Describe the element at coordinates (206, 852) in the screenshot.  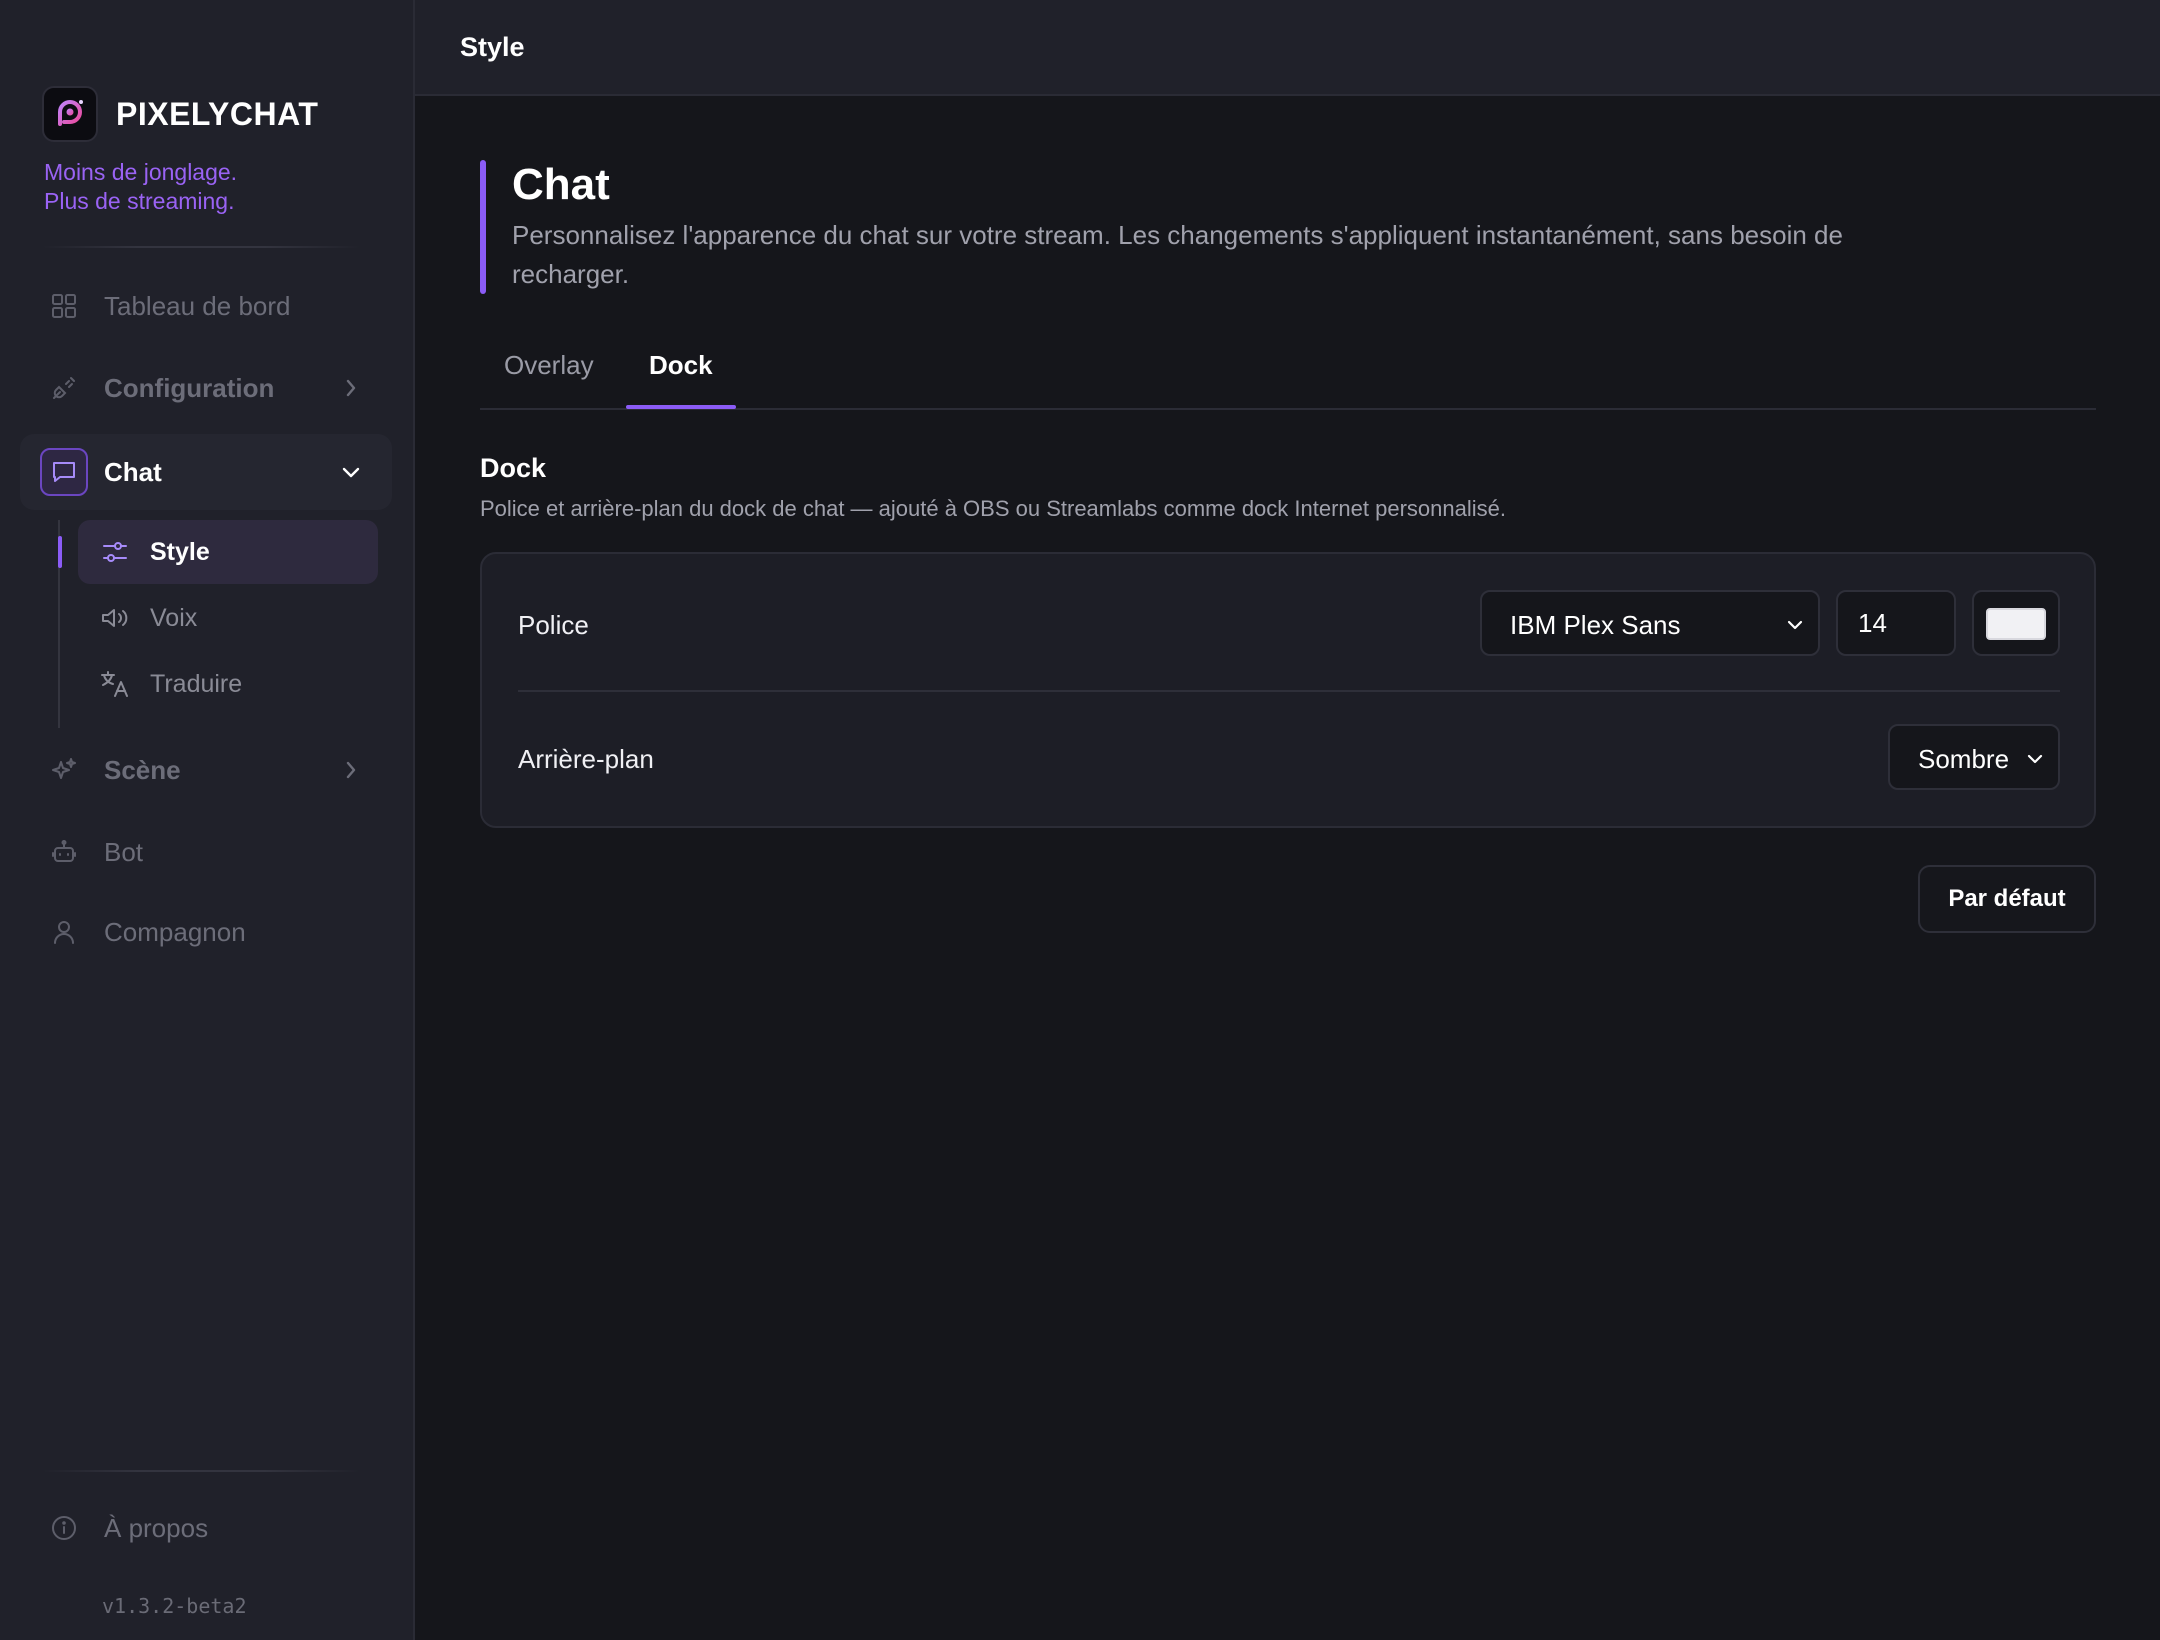
I see `sidebar-item-bot: Bot` at that location.